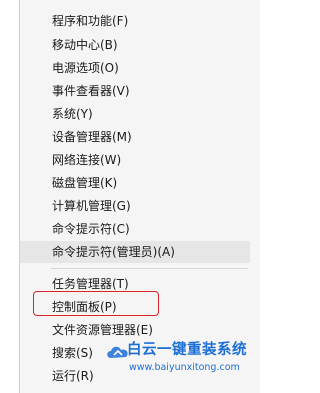  What do you see at coordinates (135, 68) in the screenshot?
I see `menu-item-power-options: 电源选项(O)` at bounding box center [135, 68].